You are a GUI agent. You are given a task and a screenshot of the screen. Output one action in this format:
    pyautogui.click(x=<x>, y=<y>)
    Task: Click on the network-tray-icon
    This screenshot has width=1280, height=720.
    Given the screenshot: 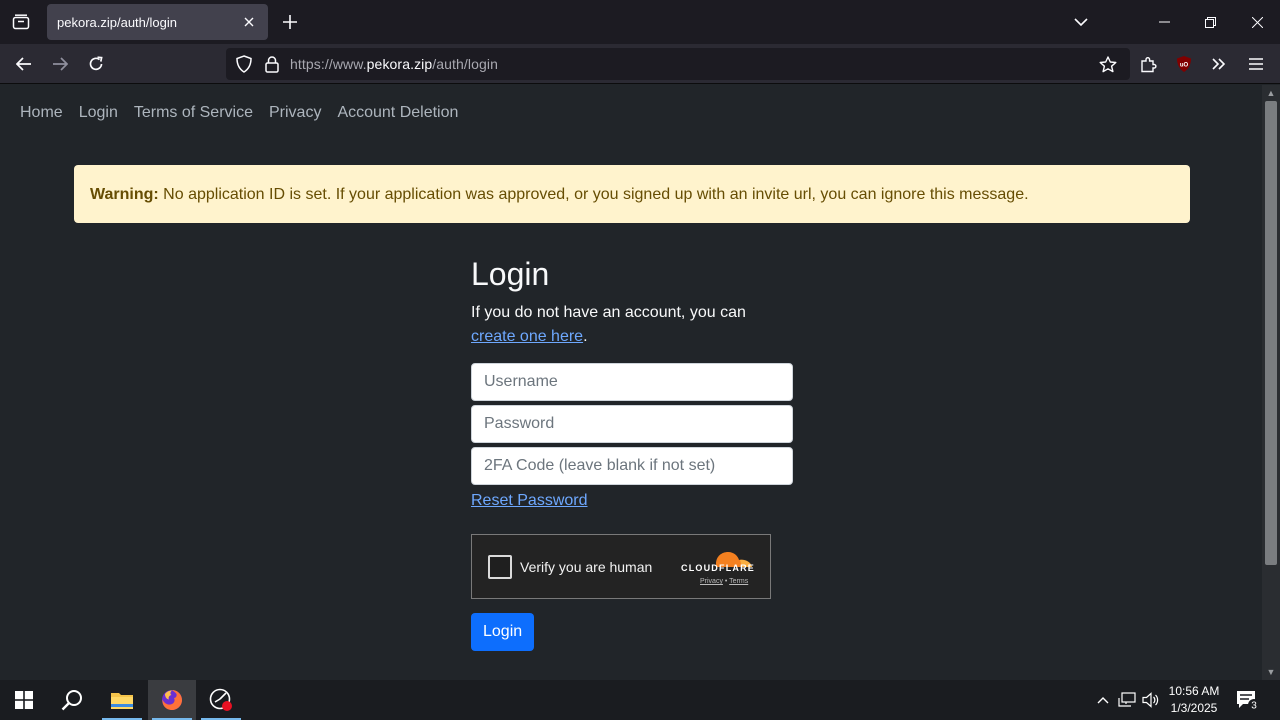 What is the action you would take?
    pyautogui.click(x=1127, y=700)
    